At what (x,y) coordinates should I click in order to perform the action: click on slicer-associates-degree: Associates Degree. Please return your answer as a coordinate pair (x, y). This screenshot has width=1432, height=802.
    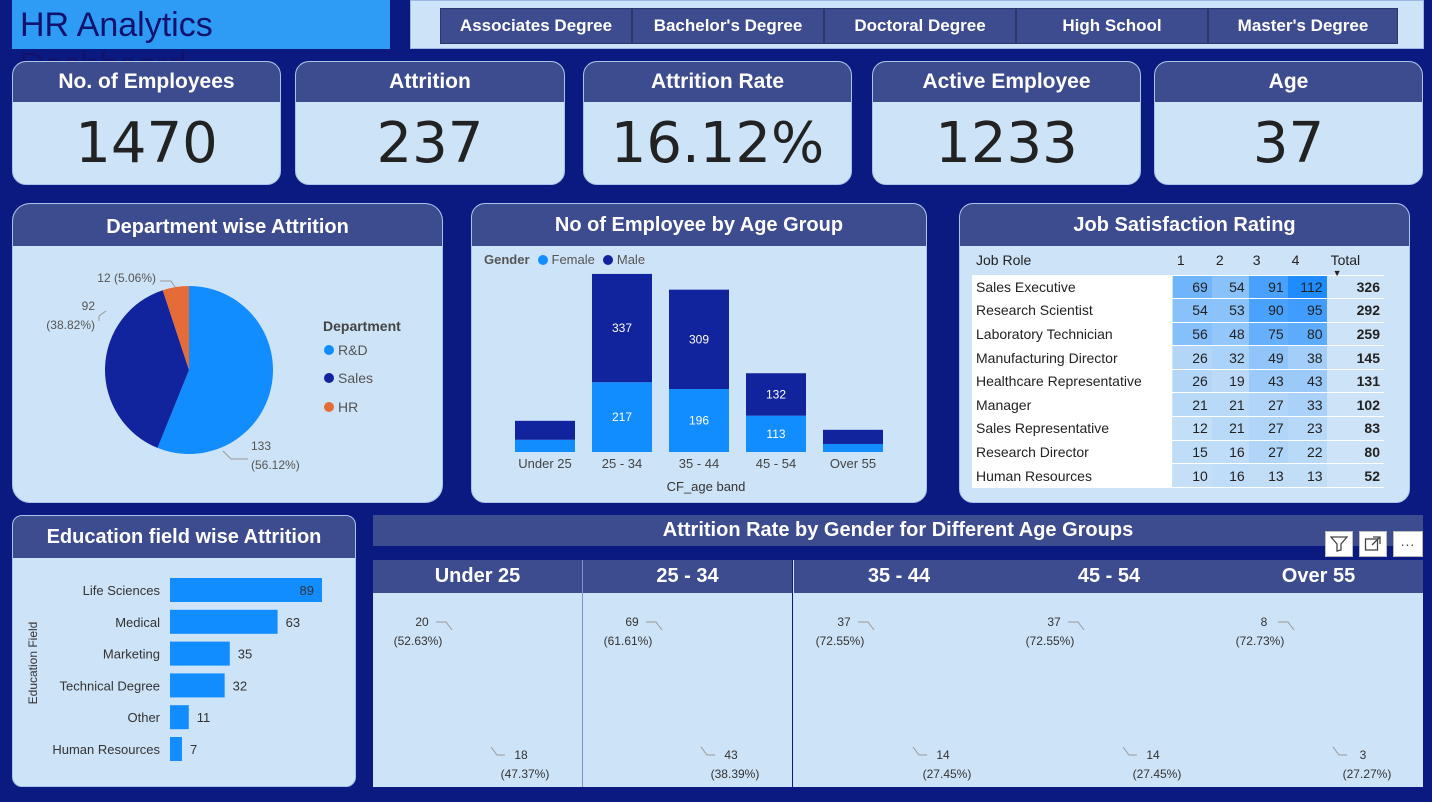
    Looking at the image, I should click on (536, 26).